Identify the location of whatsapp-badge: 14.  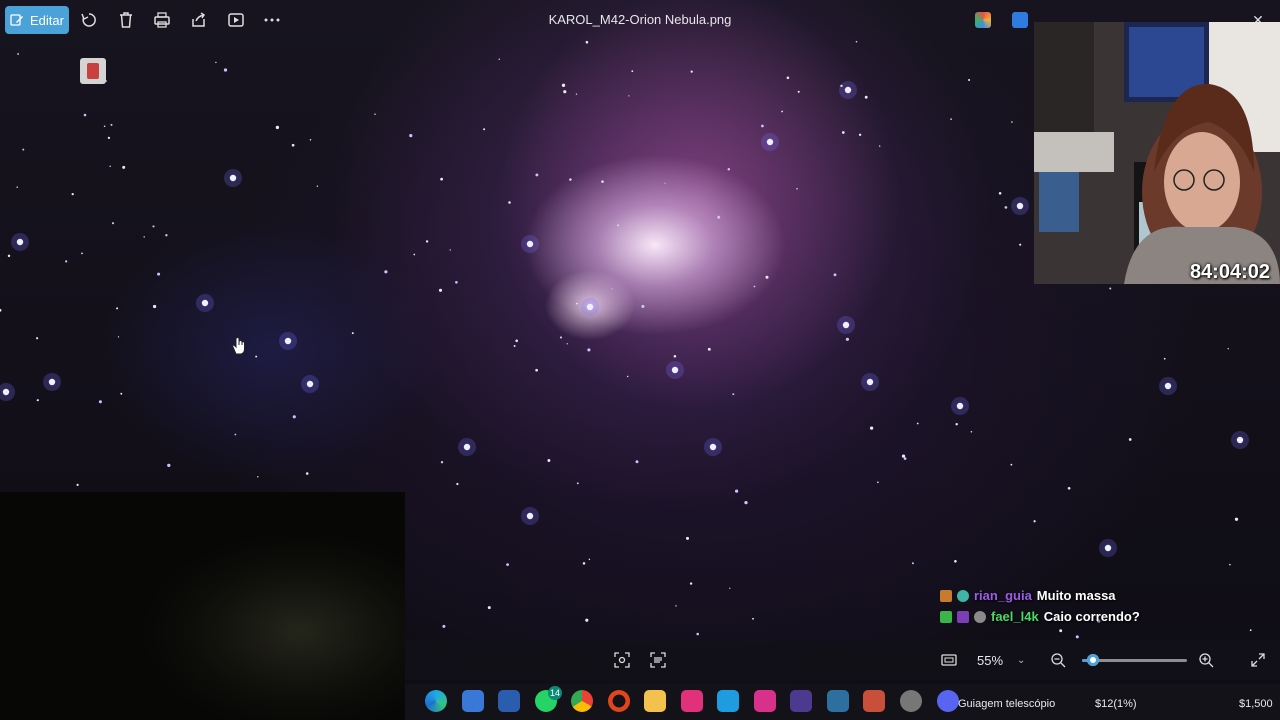
(555, 693).